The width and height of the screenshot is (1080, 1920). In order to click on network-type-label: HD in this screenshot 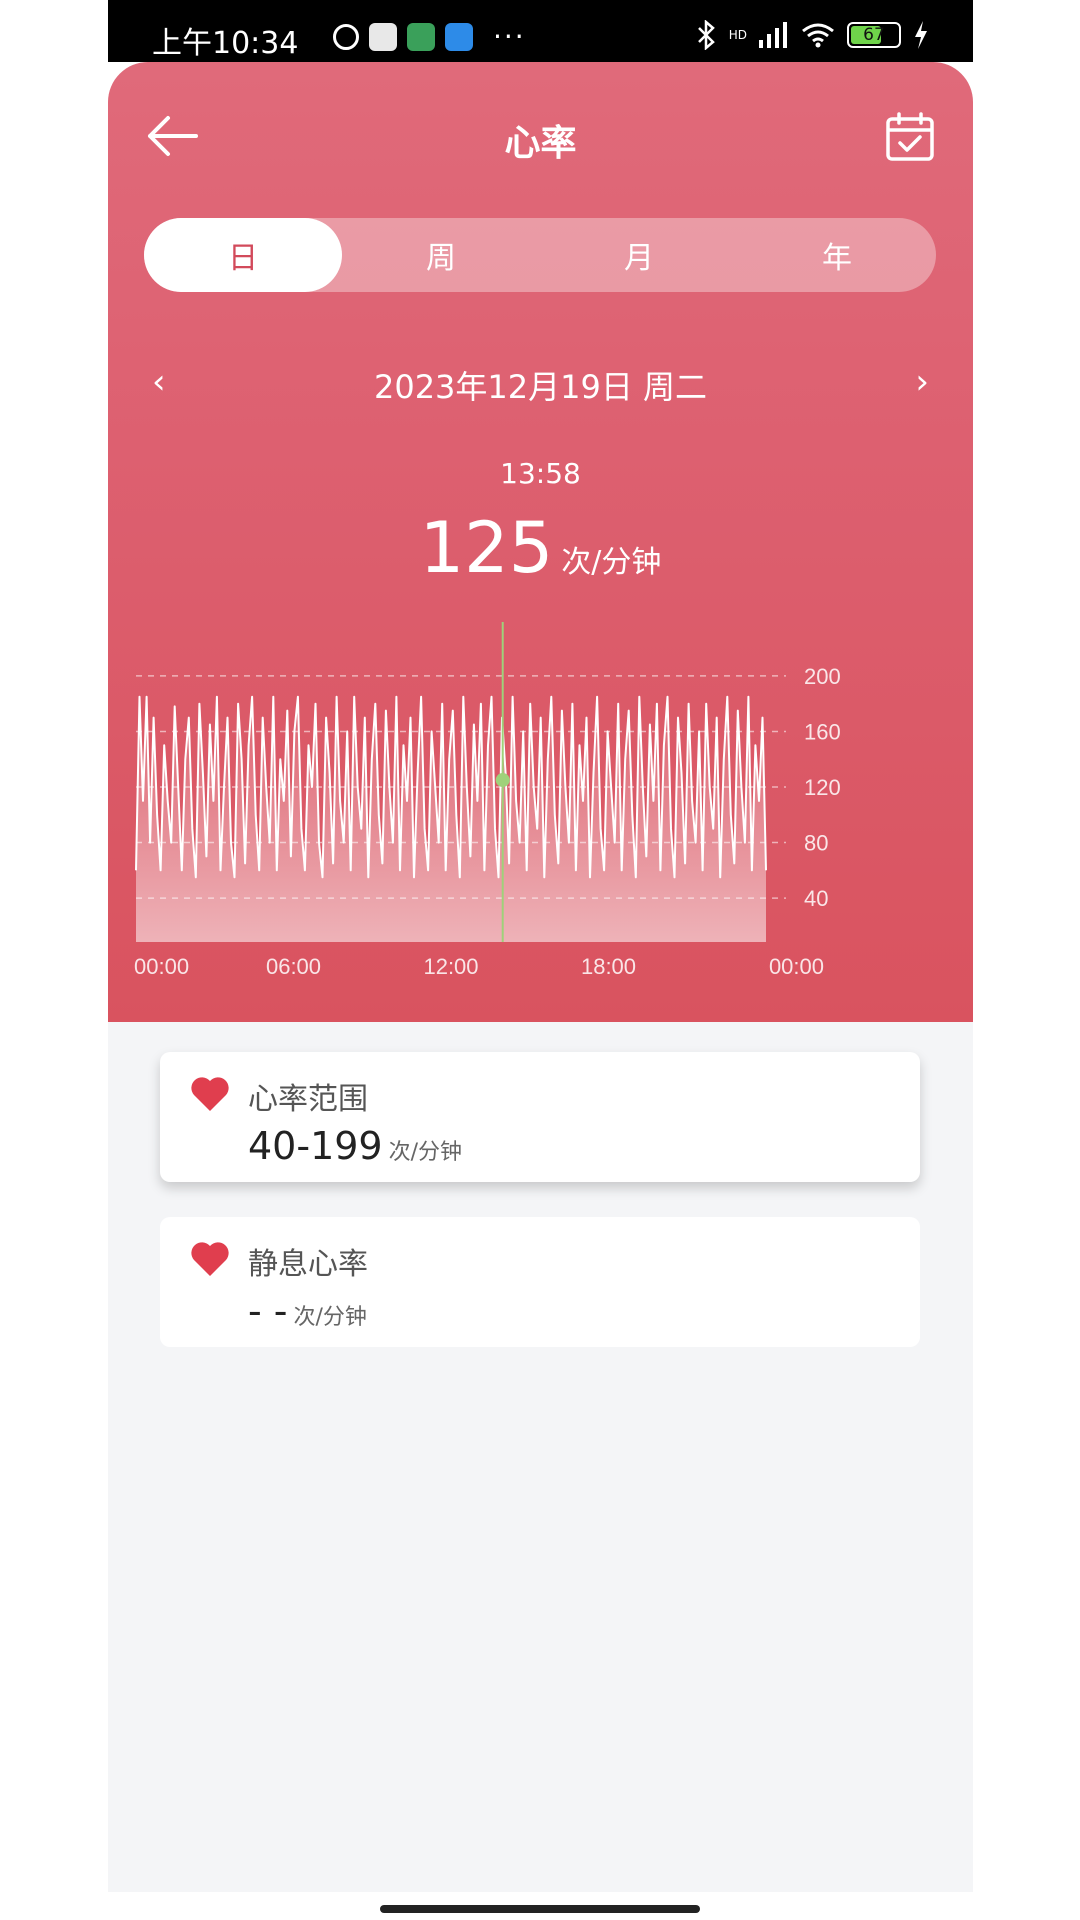, I will do `click(737, 35)`.